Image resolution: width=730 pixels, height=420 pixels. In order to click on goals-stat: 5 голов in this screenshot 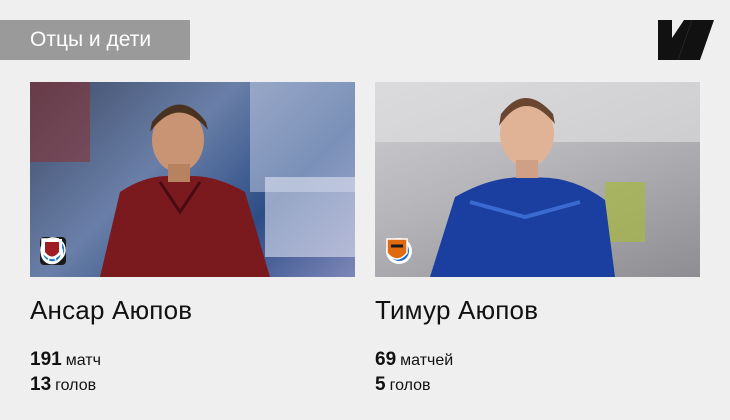, I will do `click(537, 385)`.